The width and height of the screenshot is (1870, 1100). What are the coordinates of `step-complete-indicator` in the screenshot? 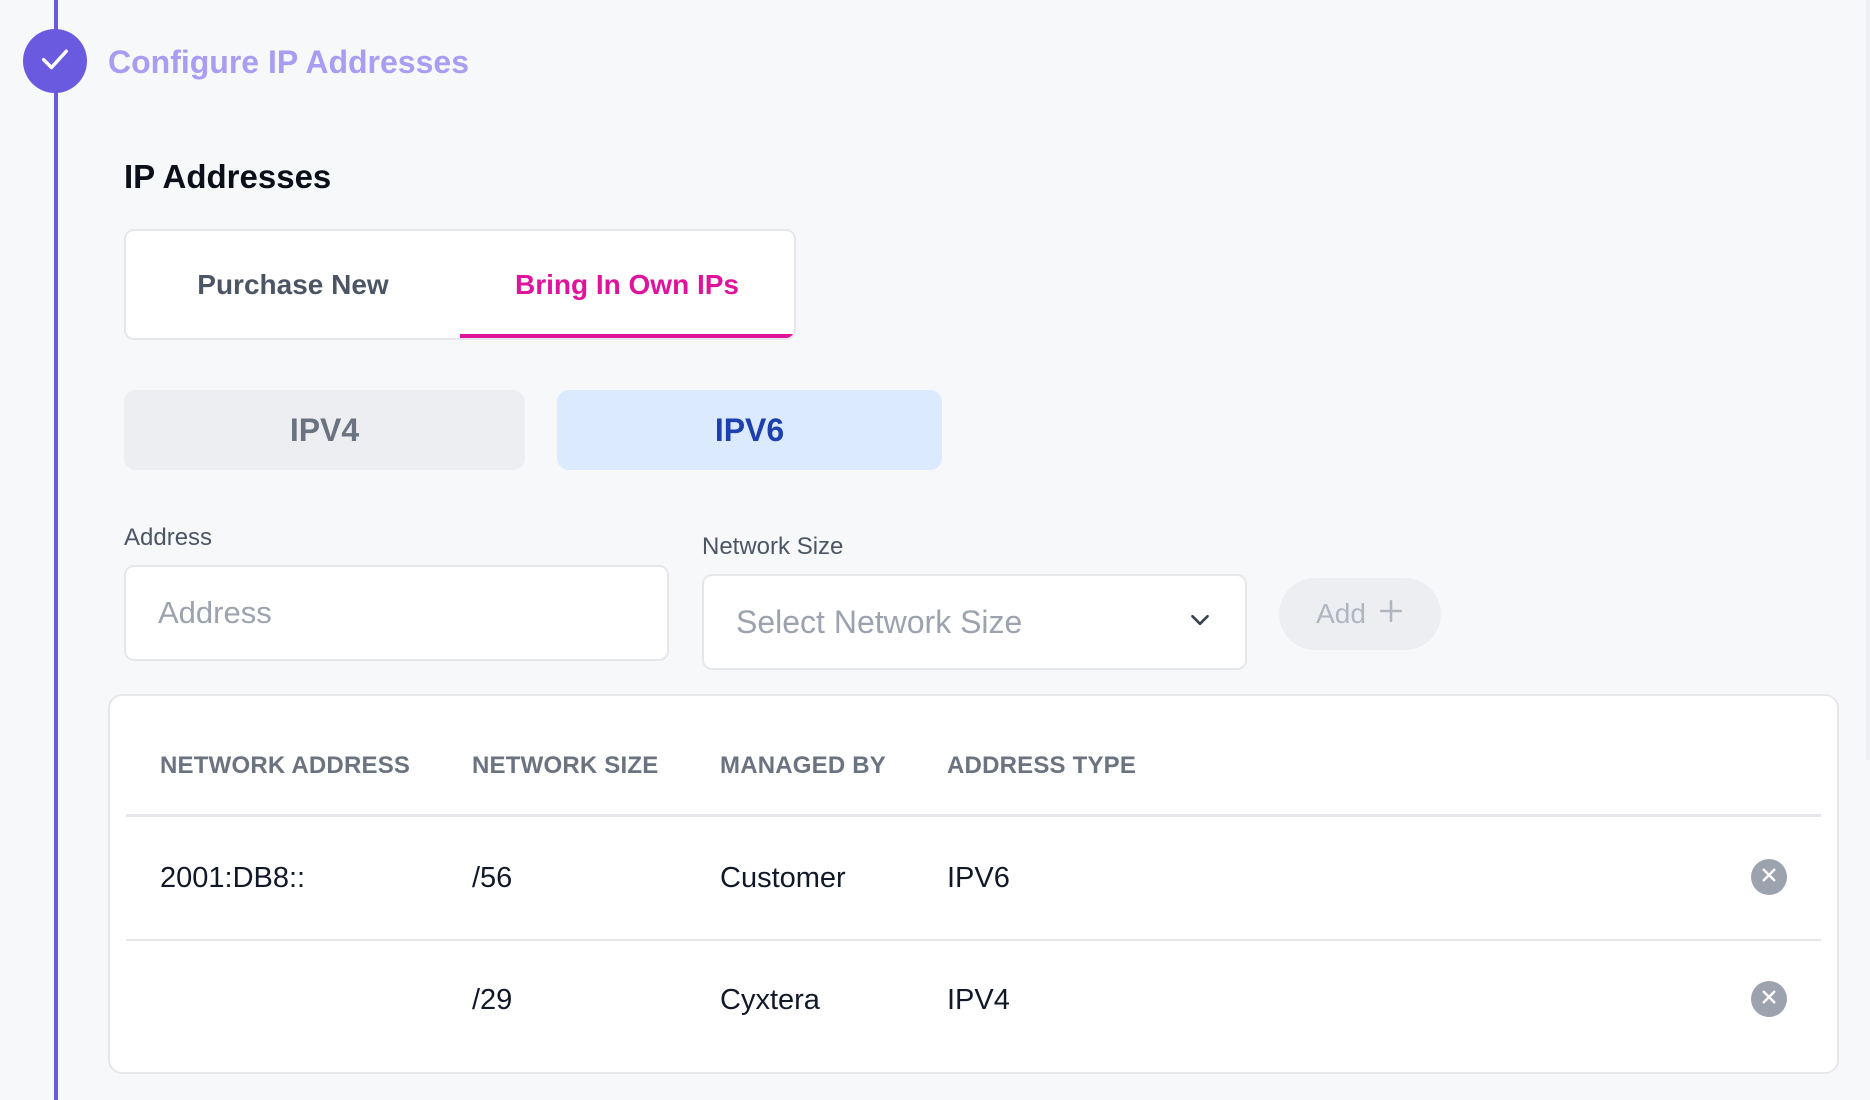 It's located at (55, 61).